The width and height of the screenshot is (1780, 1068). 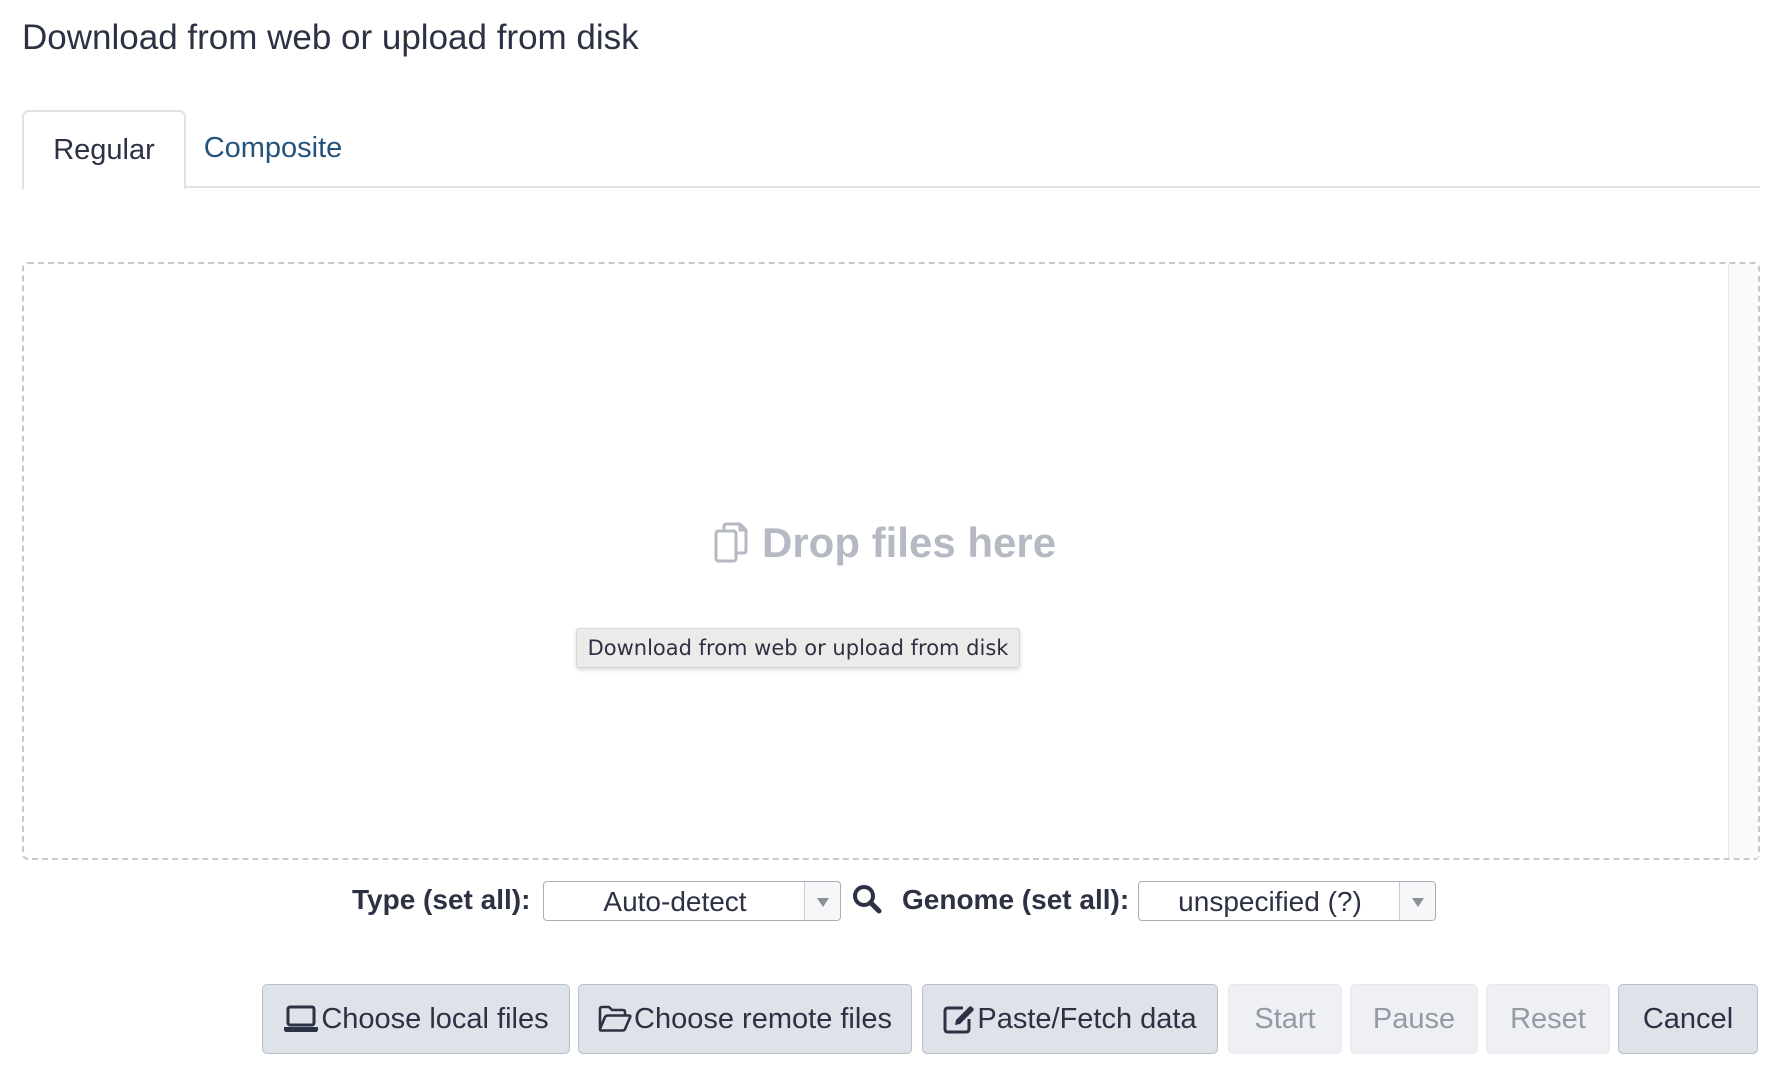 What do you see at coordinates (1016, 899) in the screenshot?
I see `genome-label: Genome (set all):` at bounding box center [1016, 899].